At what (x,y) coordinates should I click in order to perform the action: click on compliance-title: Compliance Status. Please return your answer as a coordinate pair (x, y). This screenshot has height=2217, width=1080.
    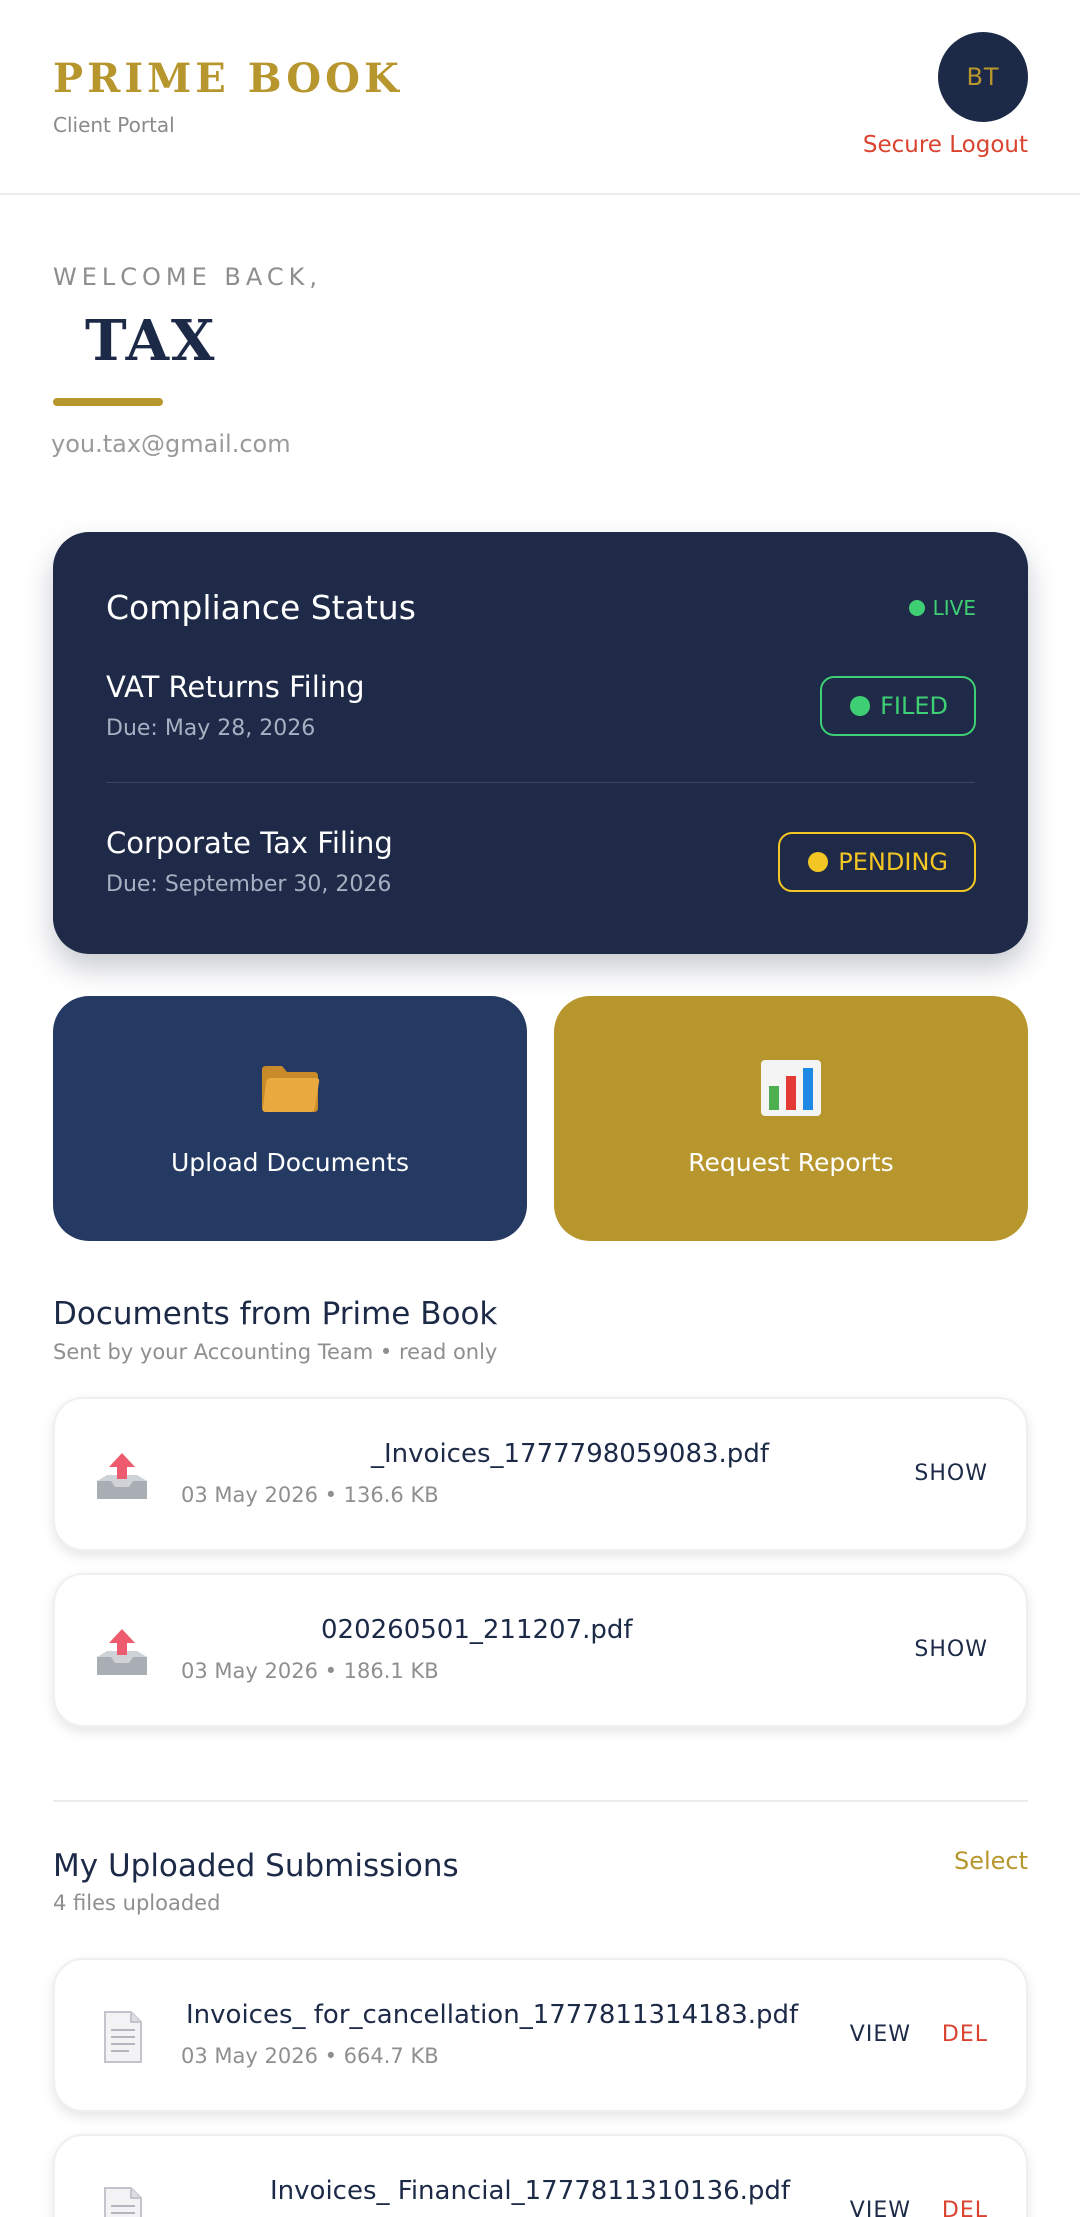
    Looking at the image, I should click on (261, 607).